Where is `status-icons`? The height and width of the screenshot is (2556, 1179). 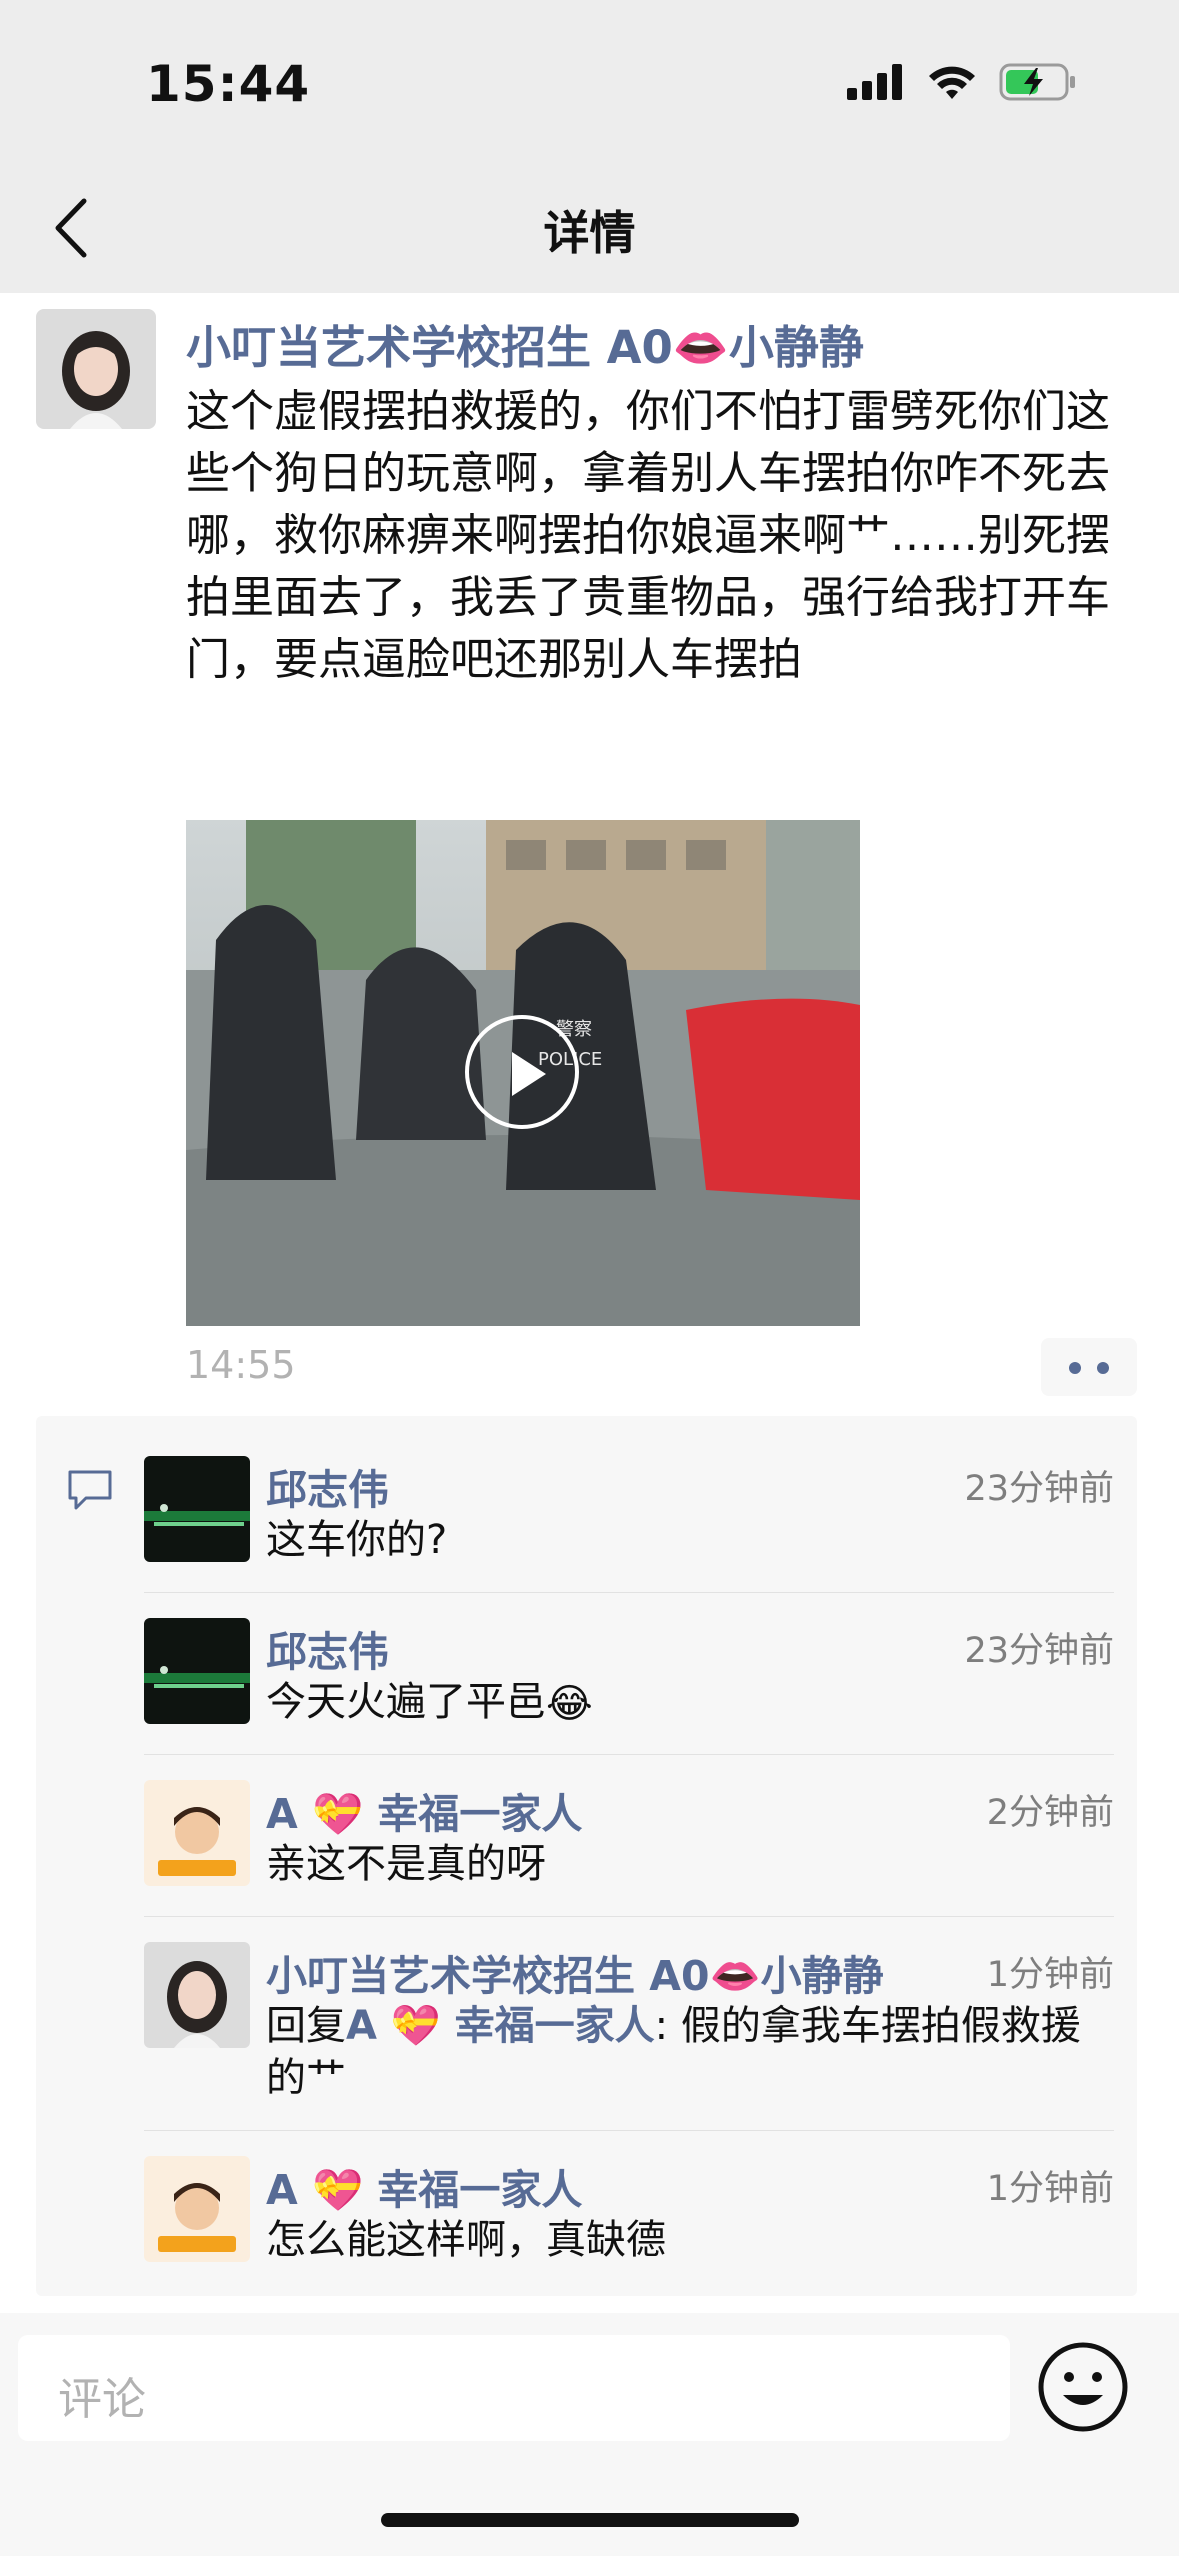 status-icons is located at coordinates (963, 82).